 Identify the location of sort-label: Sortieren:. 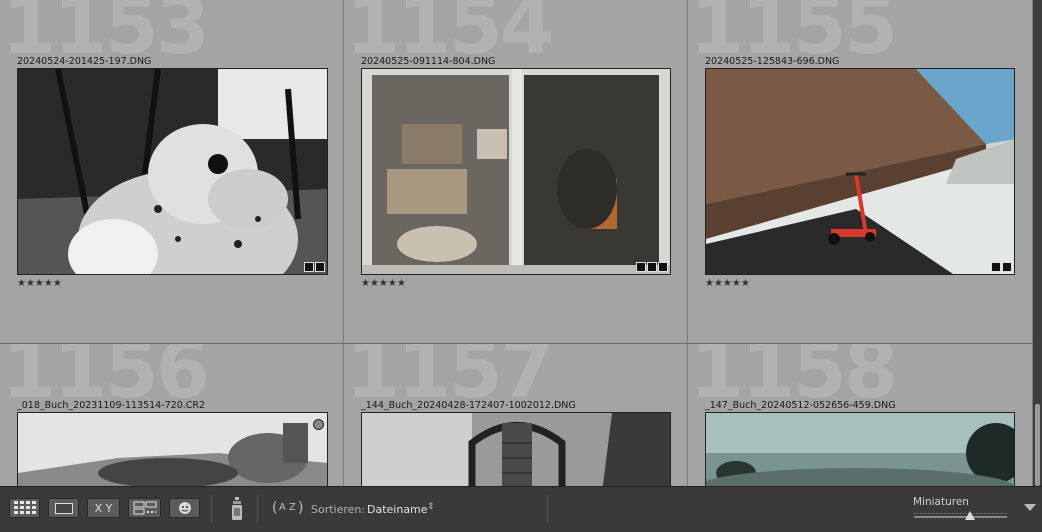
(338, 509).